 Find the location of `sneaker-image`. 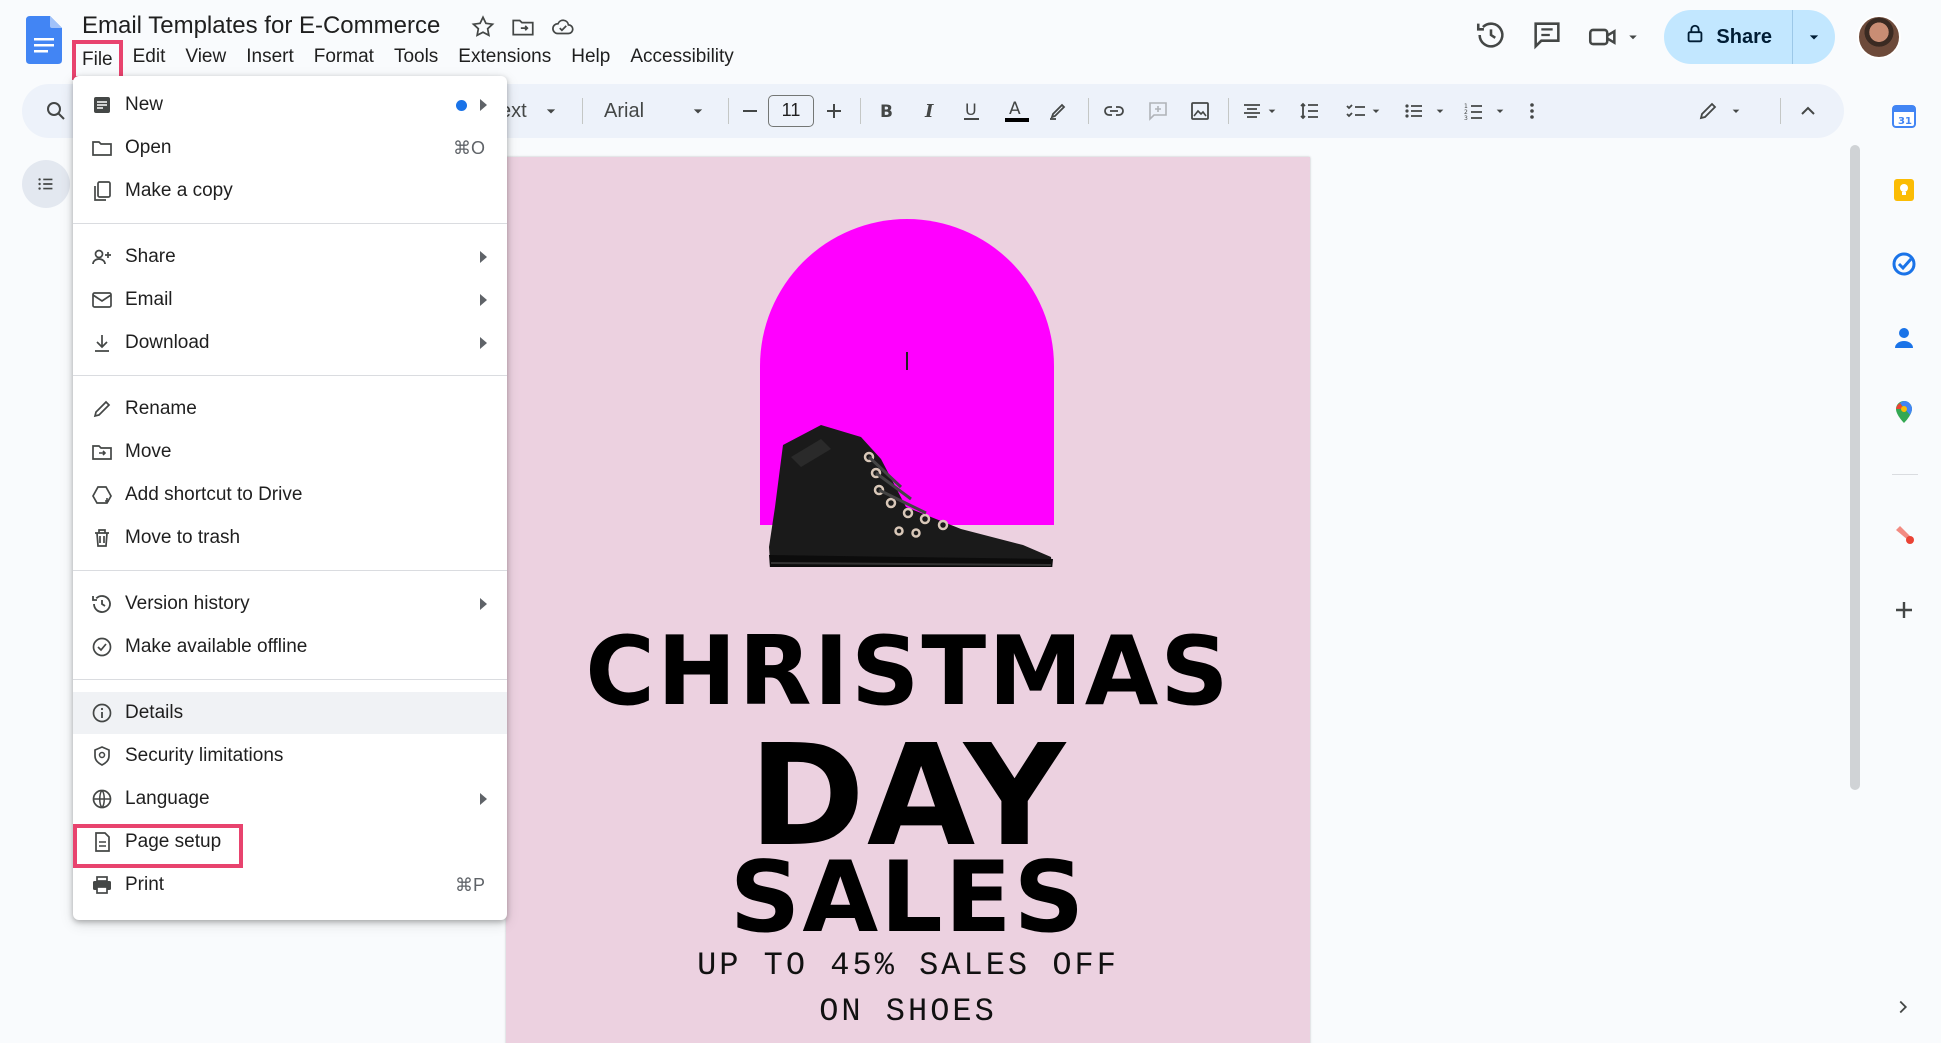

sneaker-image is located at coordinates (911, 496).